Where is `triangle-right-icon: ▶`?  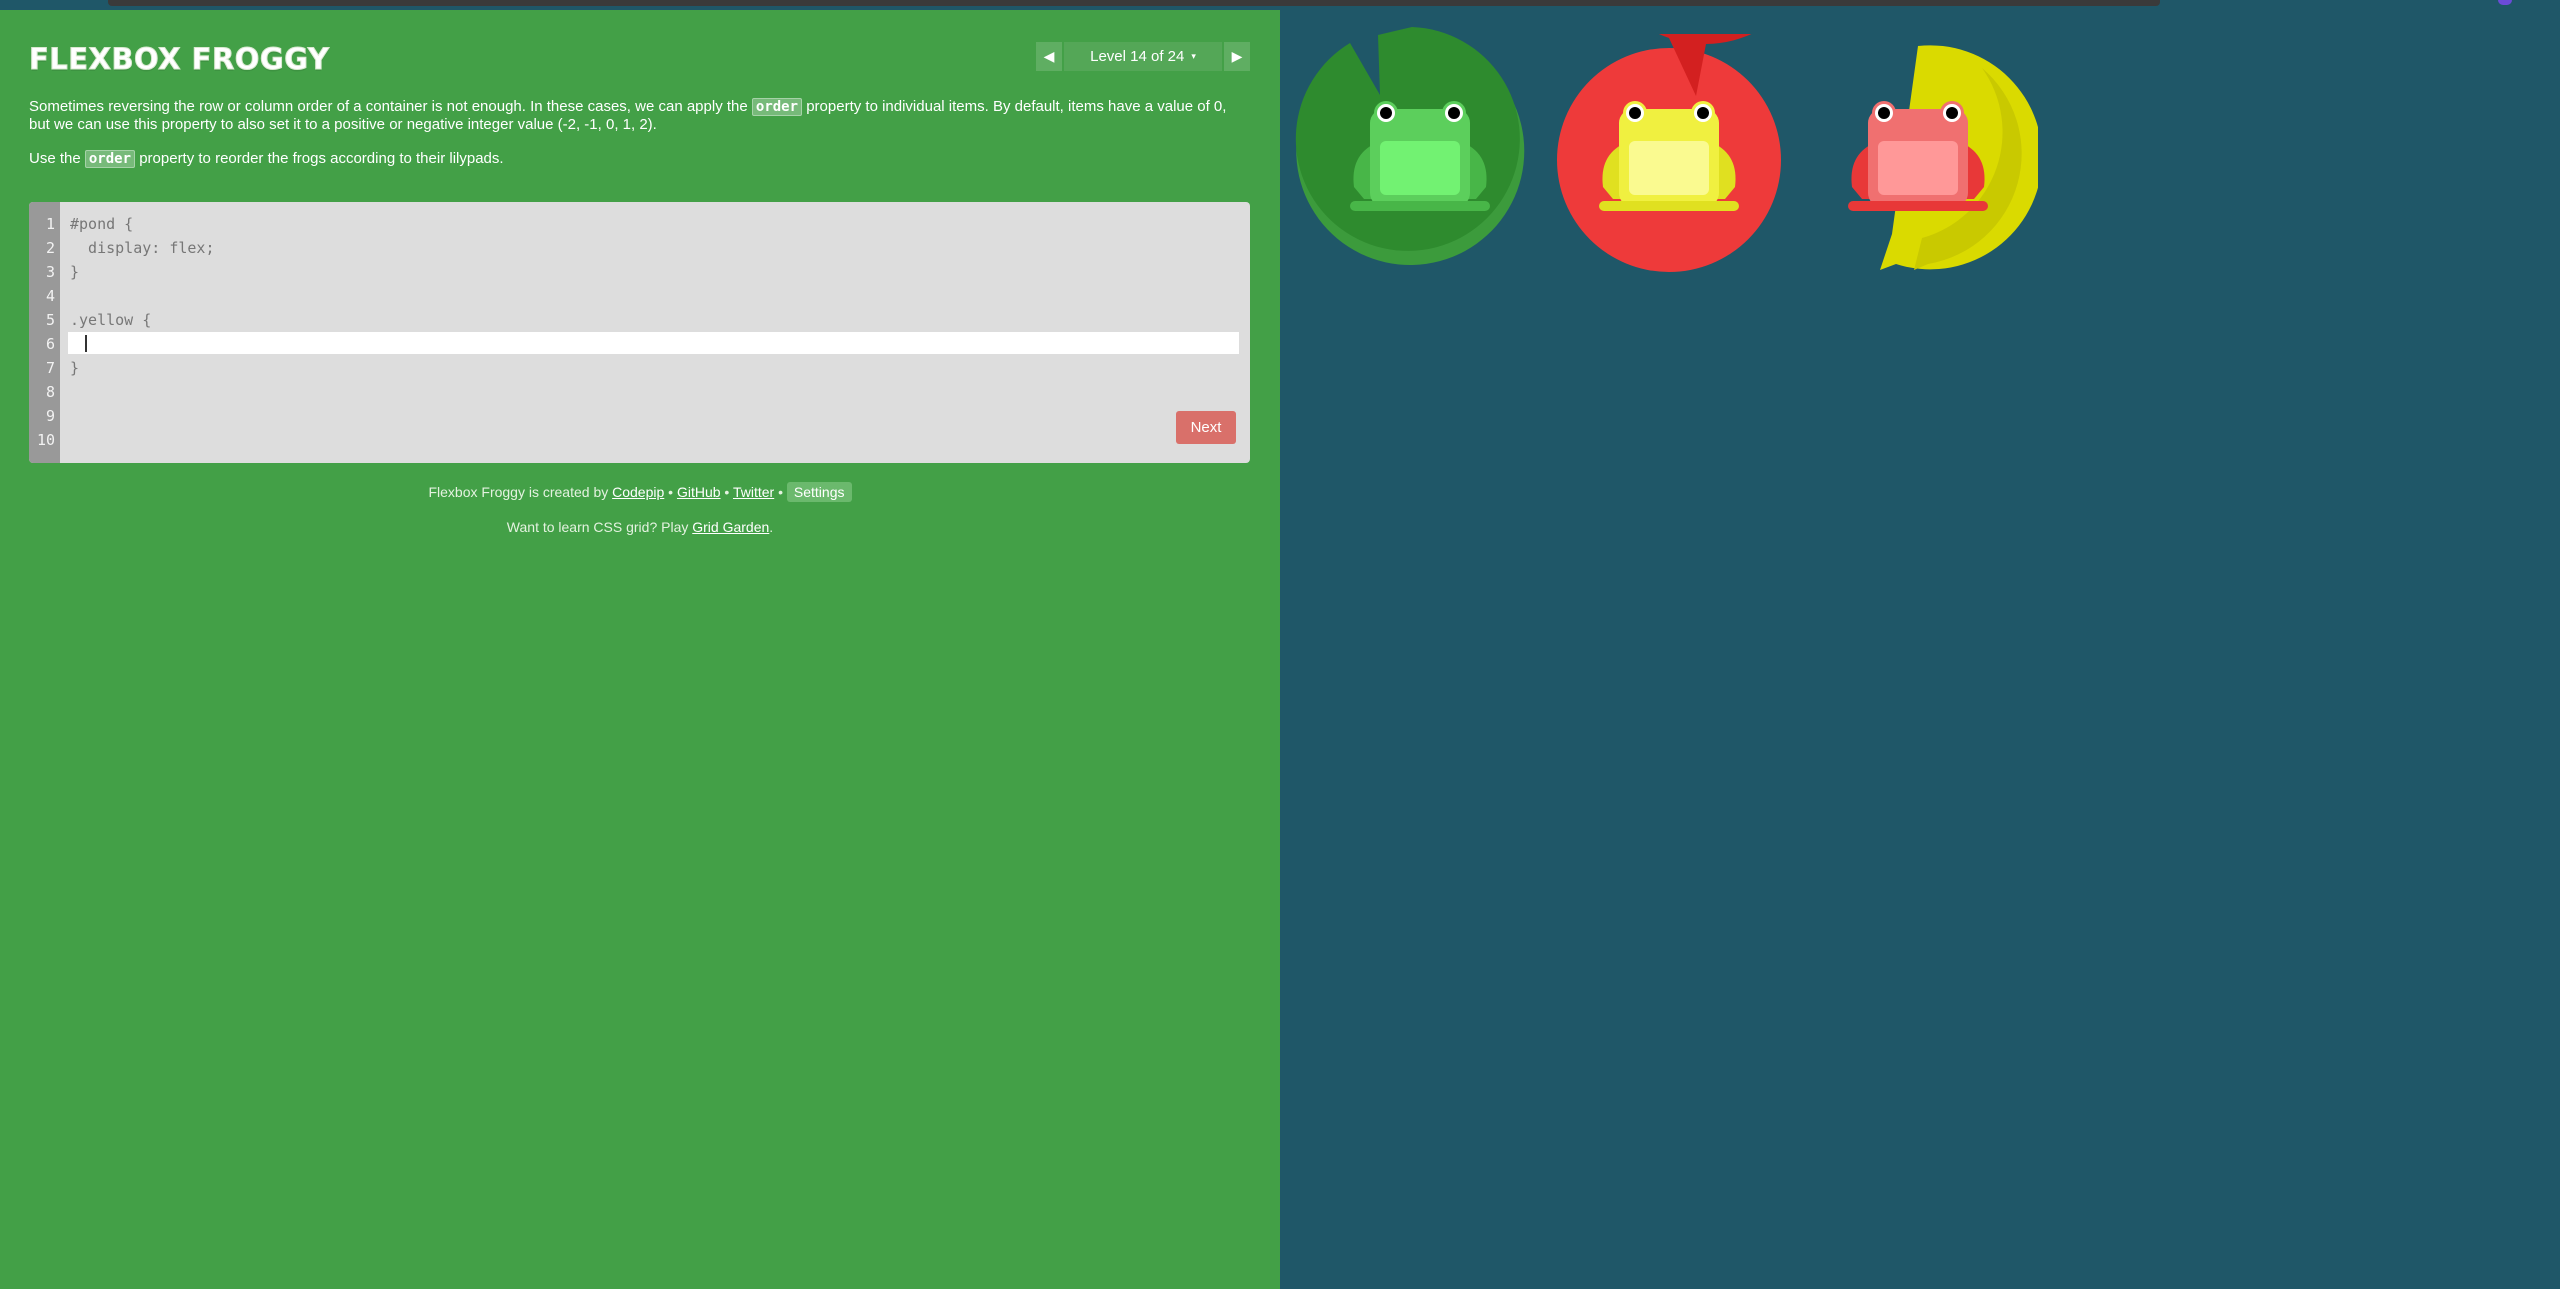
triangle-right-icon: ▶ is located at coordinates (1237, 56).